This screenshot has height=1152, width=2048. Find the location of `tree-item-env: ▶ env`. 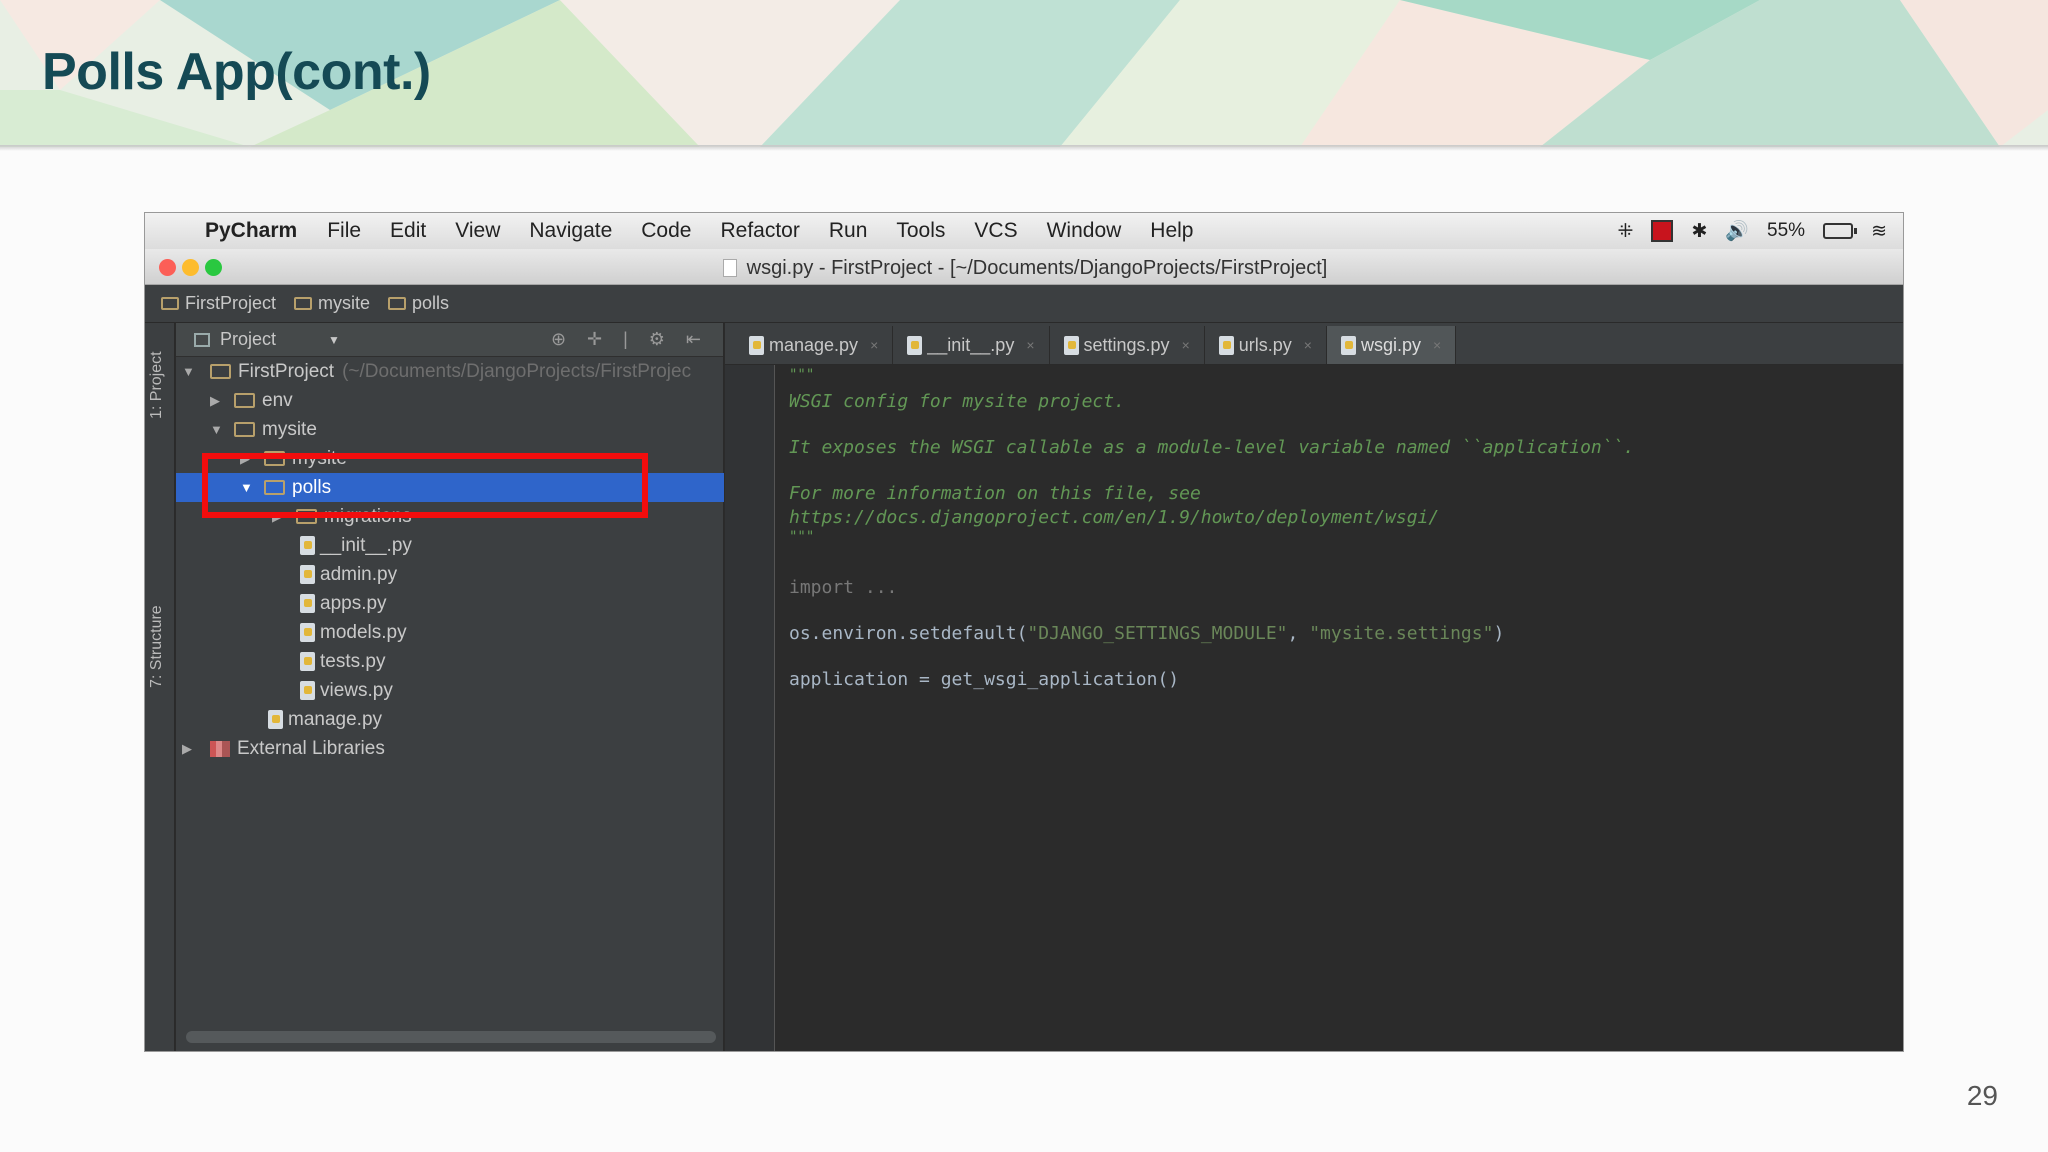

tree-item-env: ▶ env is located at coordinates (450, 400).